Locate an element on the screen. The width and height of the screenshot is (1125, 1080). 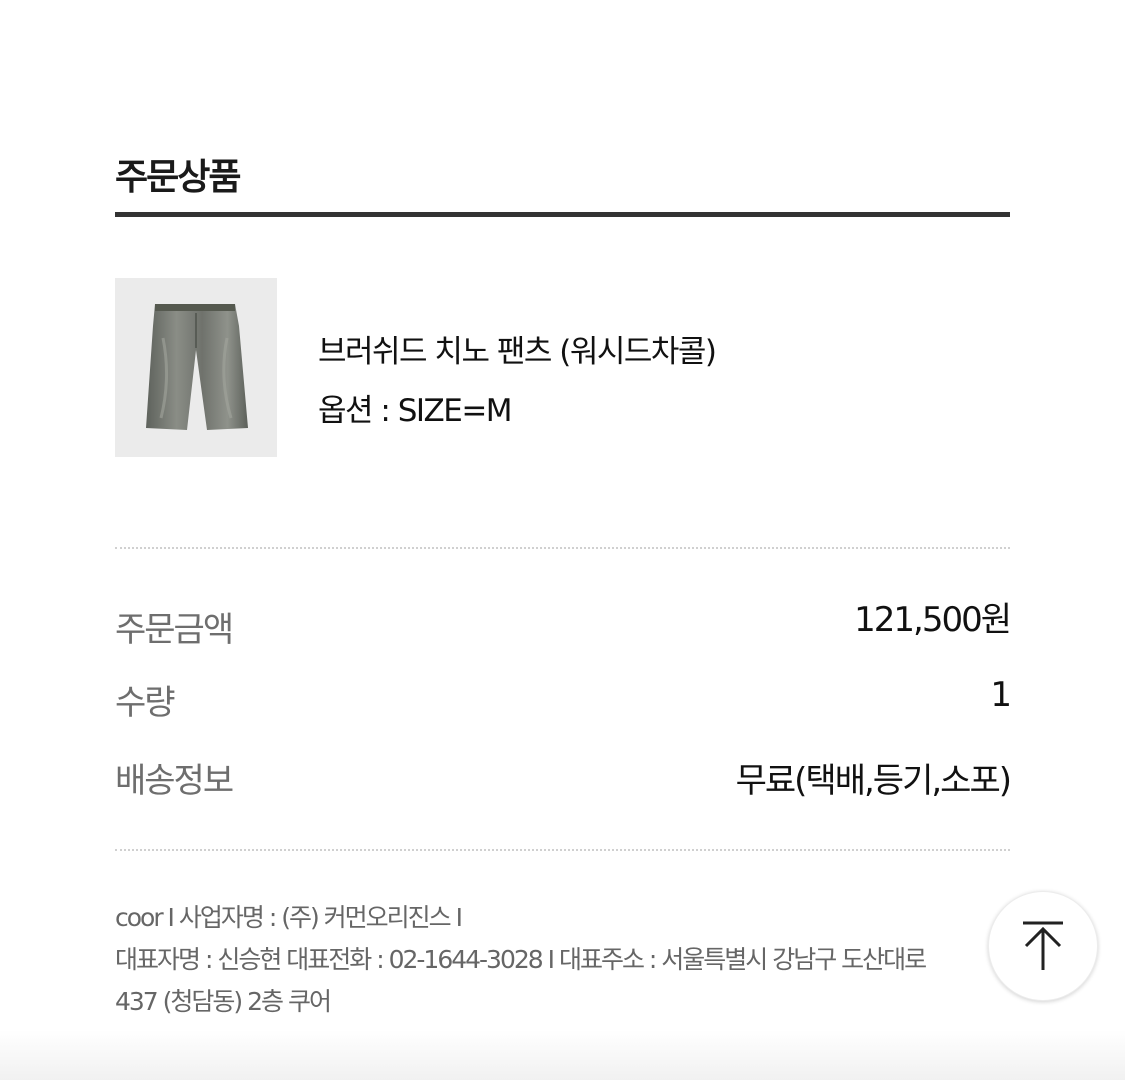
footer-address-line: 437 (청담동) 2층 쿠어 is located at coordinates (223, 1001).